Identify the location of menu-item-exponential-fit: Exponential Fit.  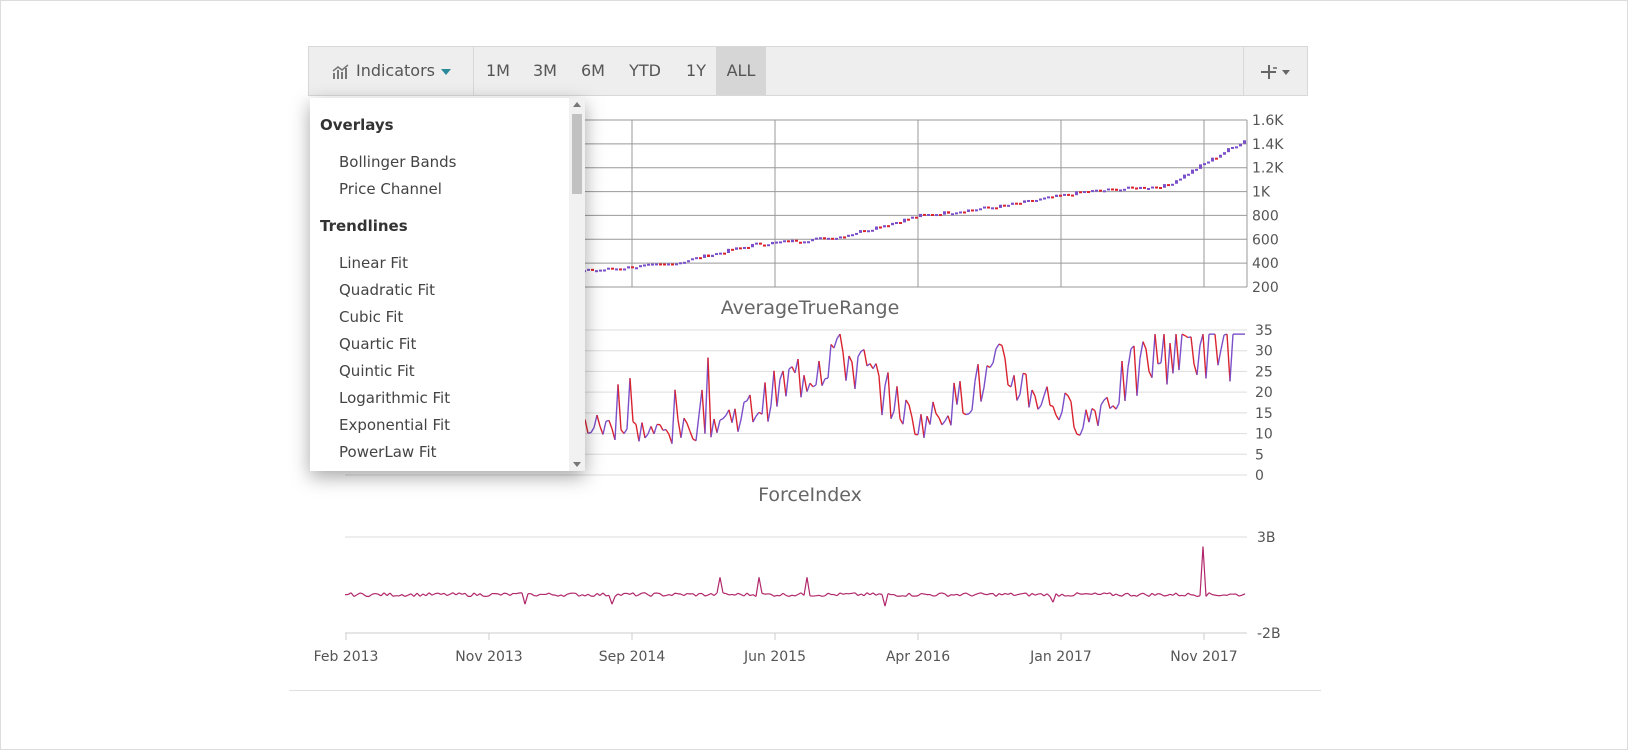
(394, 425).